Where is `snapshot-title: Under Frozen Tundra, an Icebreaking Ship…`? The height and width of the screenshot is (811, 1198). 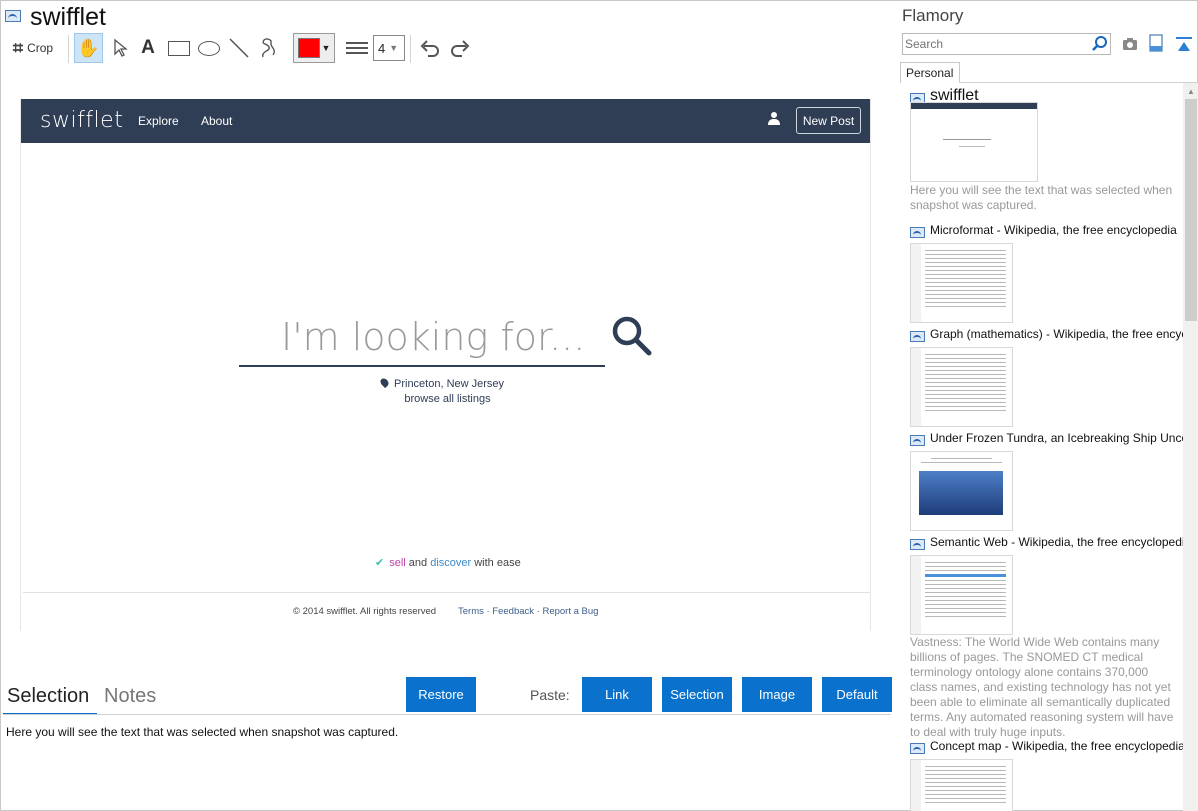
snapshot-title: Under Frozen Tundra, an Icebreaking Ship… is located at coordinates (1056, 438).